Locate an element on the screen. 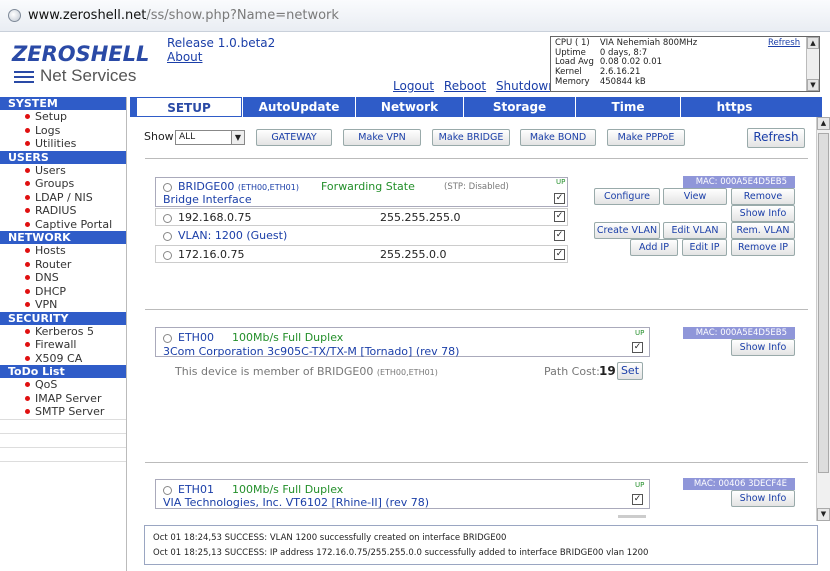  eth00-radio is located at coordinates (167, 338).